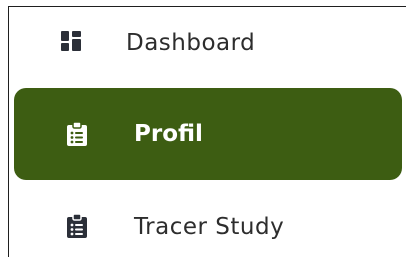 The width and height of the screenshot is (406, 257). Describe the element at coordinates (207, 6) in the screenshot. I see `sidebar-border-top` at that location.